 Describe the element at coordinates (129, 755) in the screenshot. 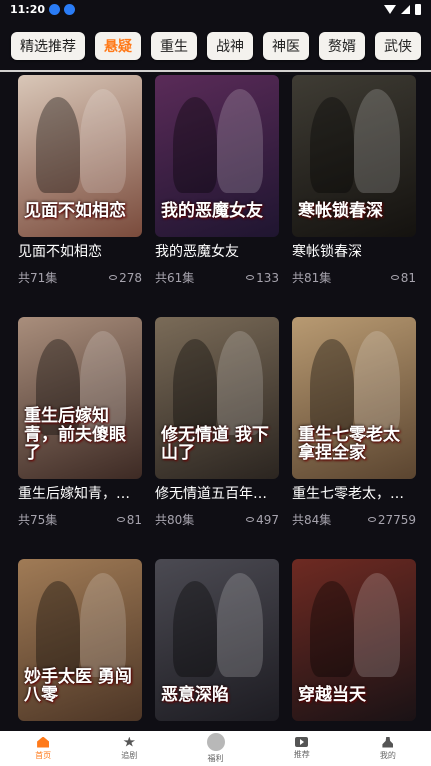

I see `nav-label: 追剧` at that location.